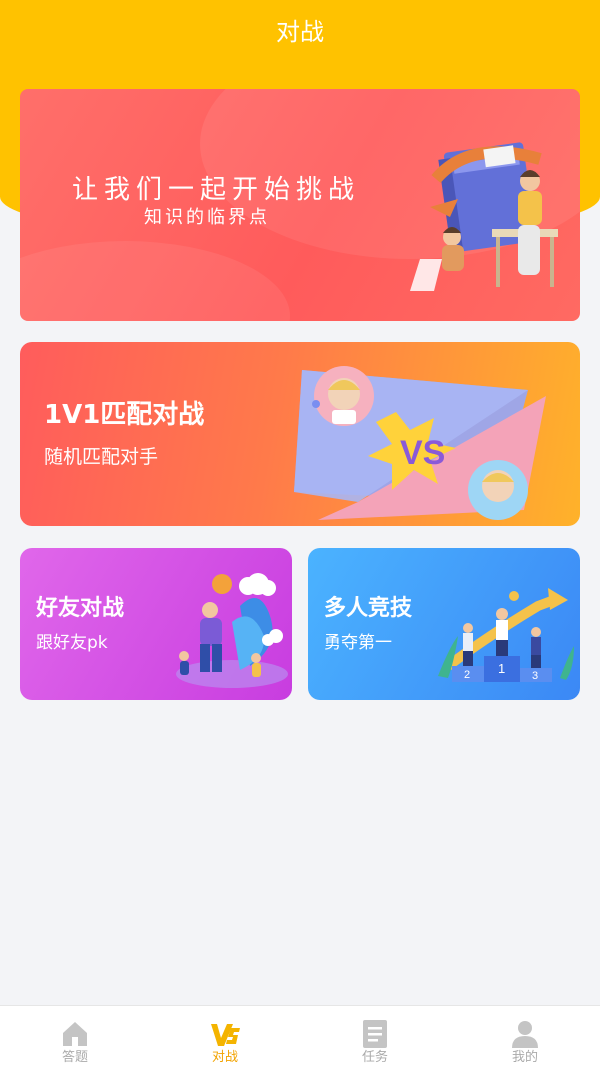 The image size is (600, 1067). Describe the element at coordinates (101, 457) in the screenshot. I see `match-battle-subtitle: 随机匹配对手` at that location.